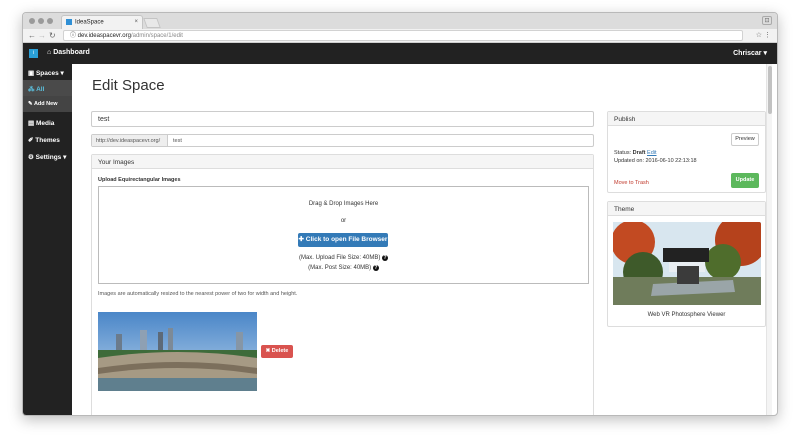 This screenshot has height=448, width=800. What do you see at coordinates (343, 204) in the screenshot?
I see `drag-drop-text: Drag & Drop Images Here` at bounding box center [343, 204].